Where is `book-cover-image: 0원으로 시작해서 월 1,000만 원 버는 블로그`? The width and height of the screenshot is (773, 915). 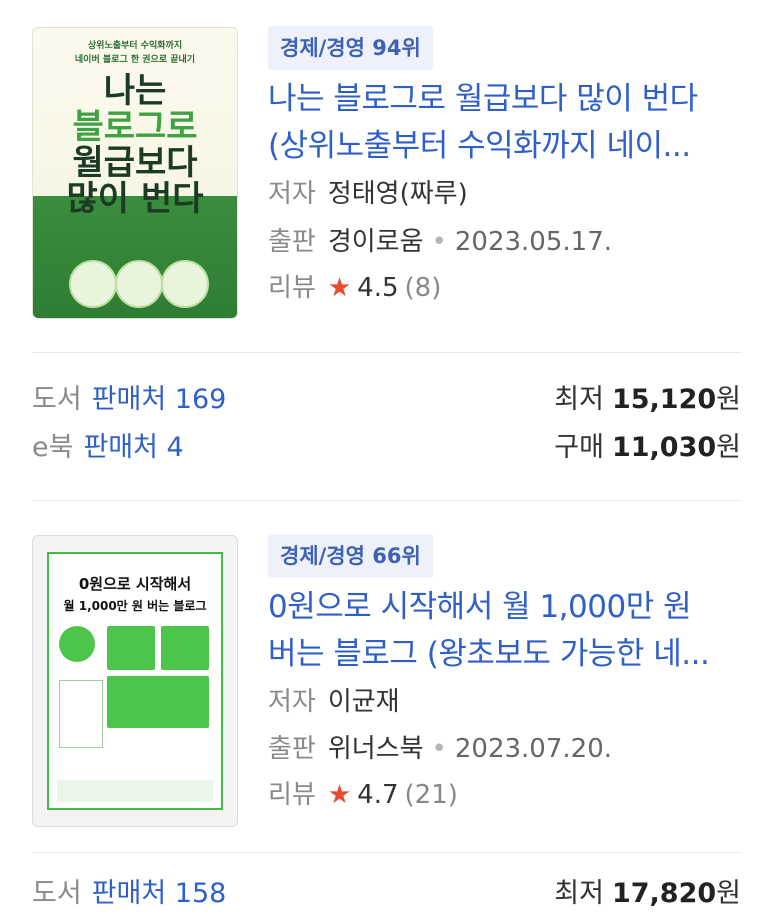 book-cover-image: 0원으로 시작해서 월 1,000만 원 버는 블로그 is located at coordinates (135, 681).